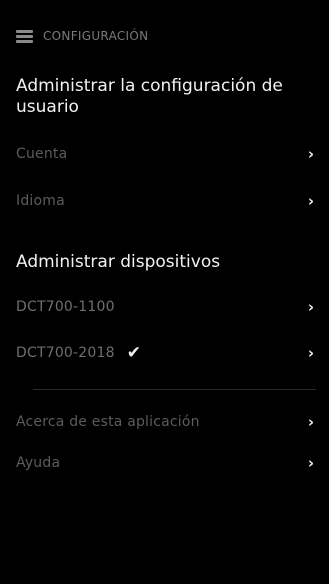  Describe the element at coordinates (133, 352) in the screenshot. I see `checkmark-icon: ✔` at that location.